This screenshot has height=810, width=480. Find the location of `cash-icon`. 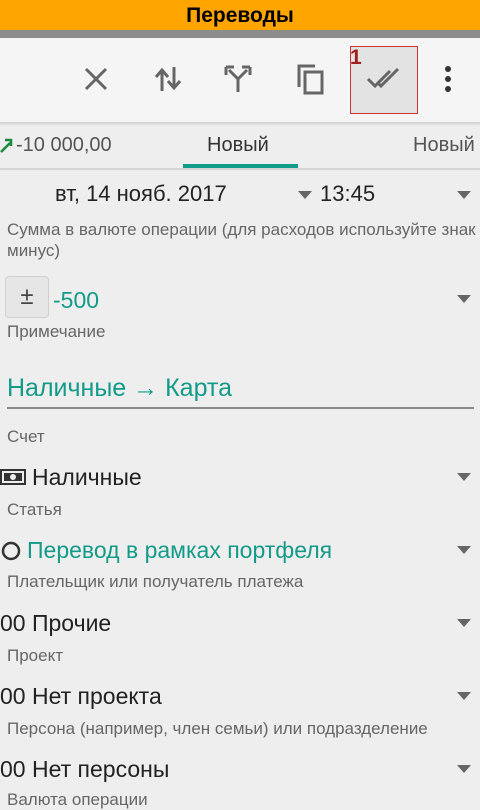

cash-icon is located at coordinates (13, 477).